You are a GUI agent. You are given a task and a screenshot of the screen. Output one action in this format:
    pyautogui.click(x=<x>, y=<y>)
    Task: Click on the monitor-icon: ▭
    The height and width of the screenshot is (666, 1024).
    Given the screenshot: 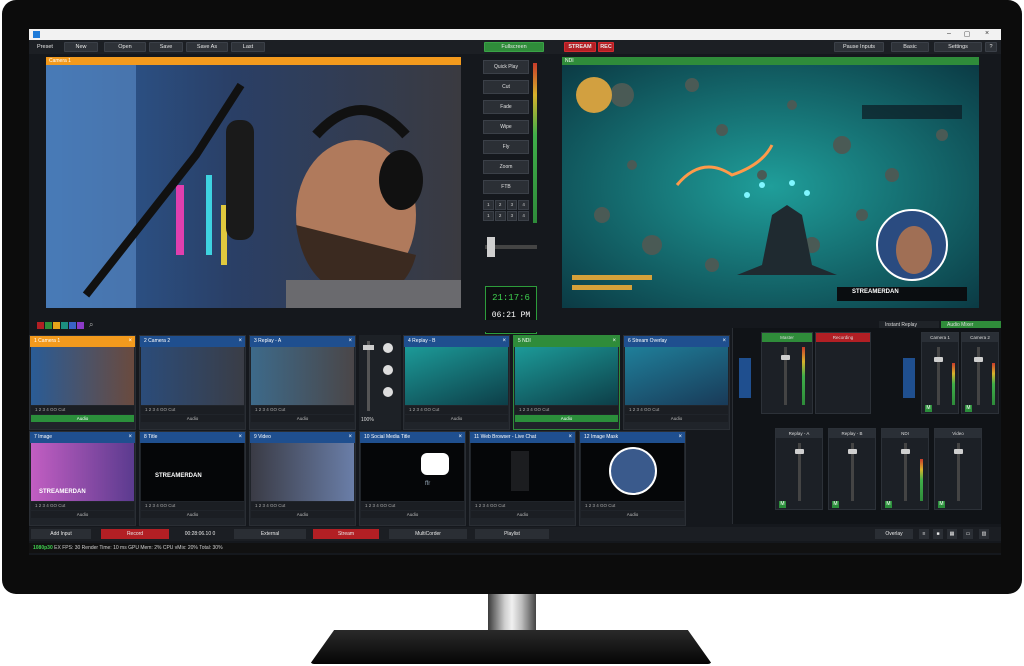 What is the action you would take?
    pyautogui.click(x=968, y=534)
    